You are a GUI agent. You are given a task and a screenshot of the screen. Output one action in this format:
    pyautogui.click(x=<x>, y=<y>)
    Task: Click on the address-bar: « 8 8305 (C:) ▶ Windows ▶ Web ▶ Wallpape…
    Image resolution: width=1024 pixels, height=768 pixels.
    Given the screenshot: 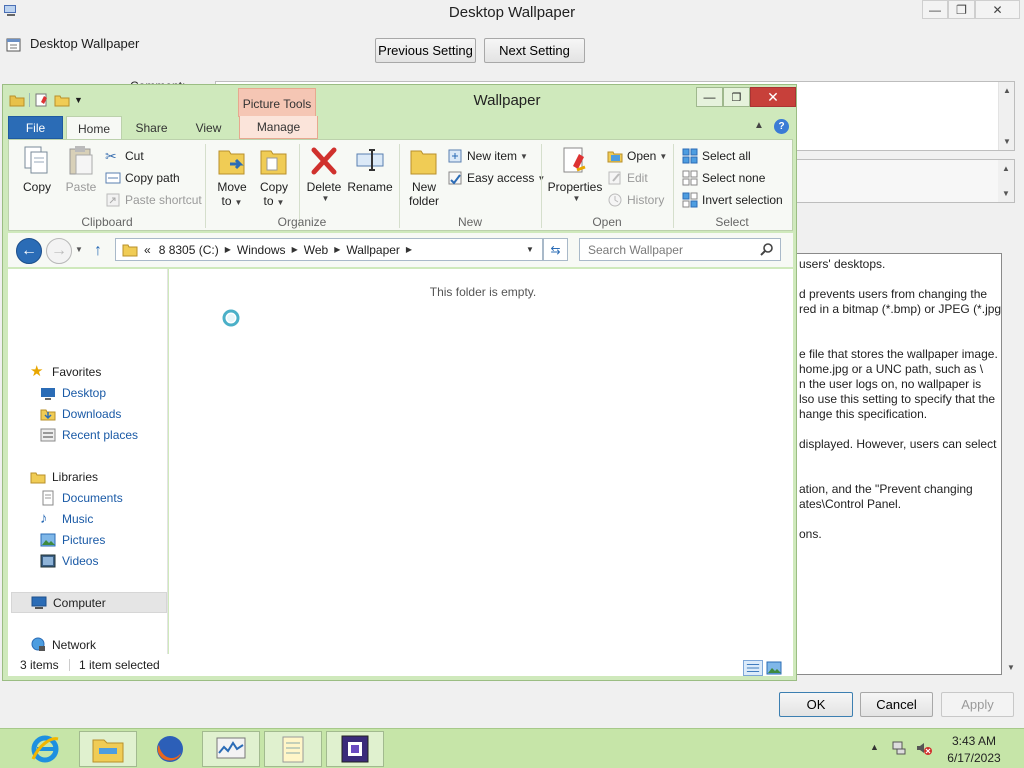 What is the action you would take?
    pyautogui.click(x=329, y=249)
    